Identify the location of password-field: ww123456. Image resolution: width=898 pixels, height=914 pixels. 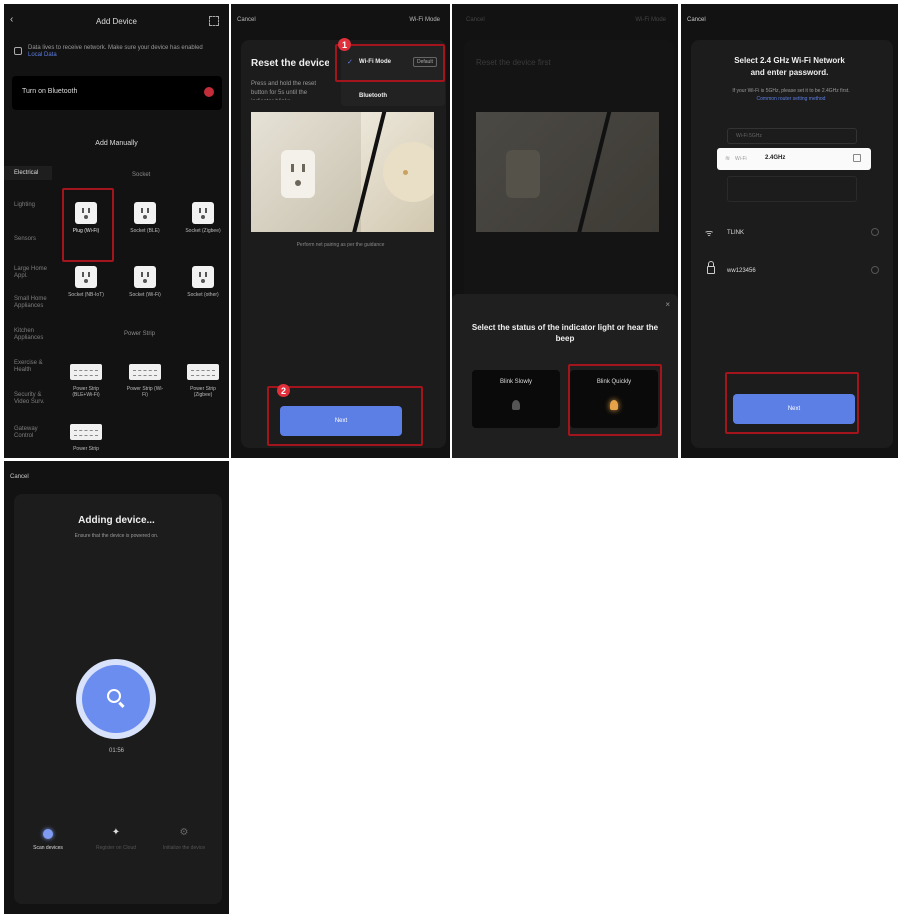
(741, 271).